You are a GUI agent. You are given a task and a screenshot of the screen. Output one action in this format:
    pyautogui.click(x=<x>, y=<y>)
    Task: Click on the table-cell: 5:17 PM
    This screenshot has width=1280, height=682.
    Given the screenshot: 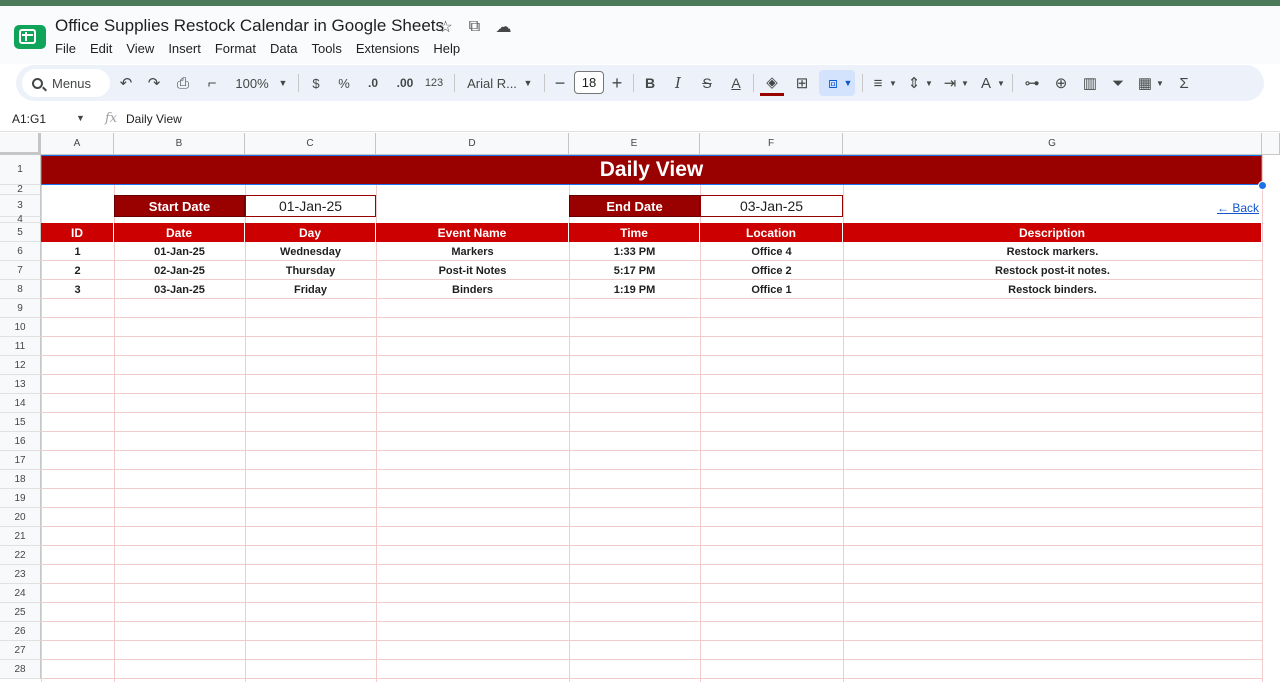 What is the action you would take?
    pyautogui.click(x=634, y=270)
    